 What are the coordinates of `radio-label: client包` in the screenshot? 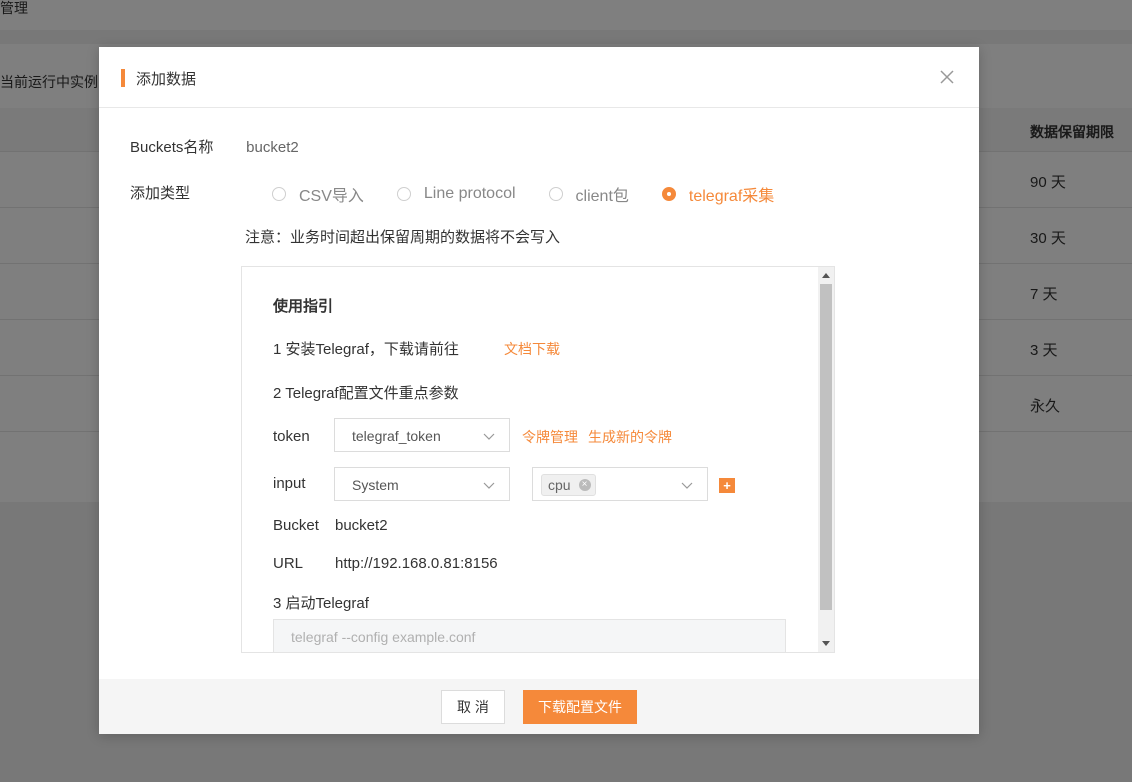 It's located at (602, 196).